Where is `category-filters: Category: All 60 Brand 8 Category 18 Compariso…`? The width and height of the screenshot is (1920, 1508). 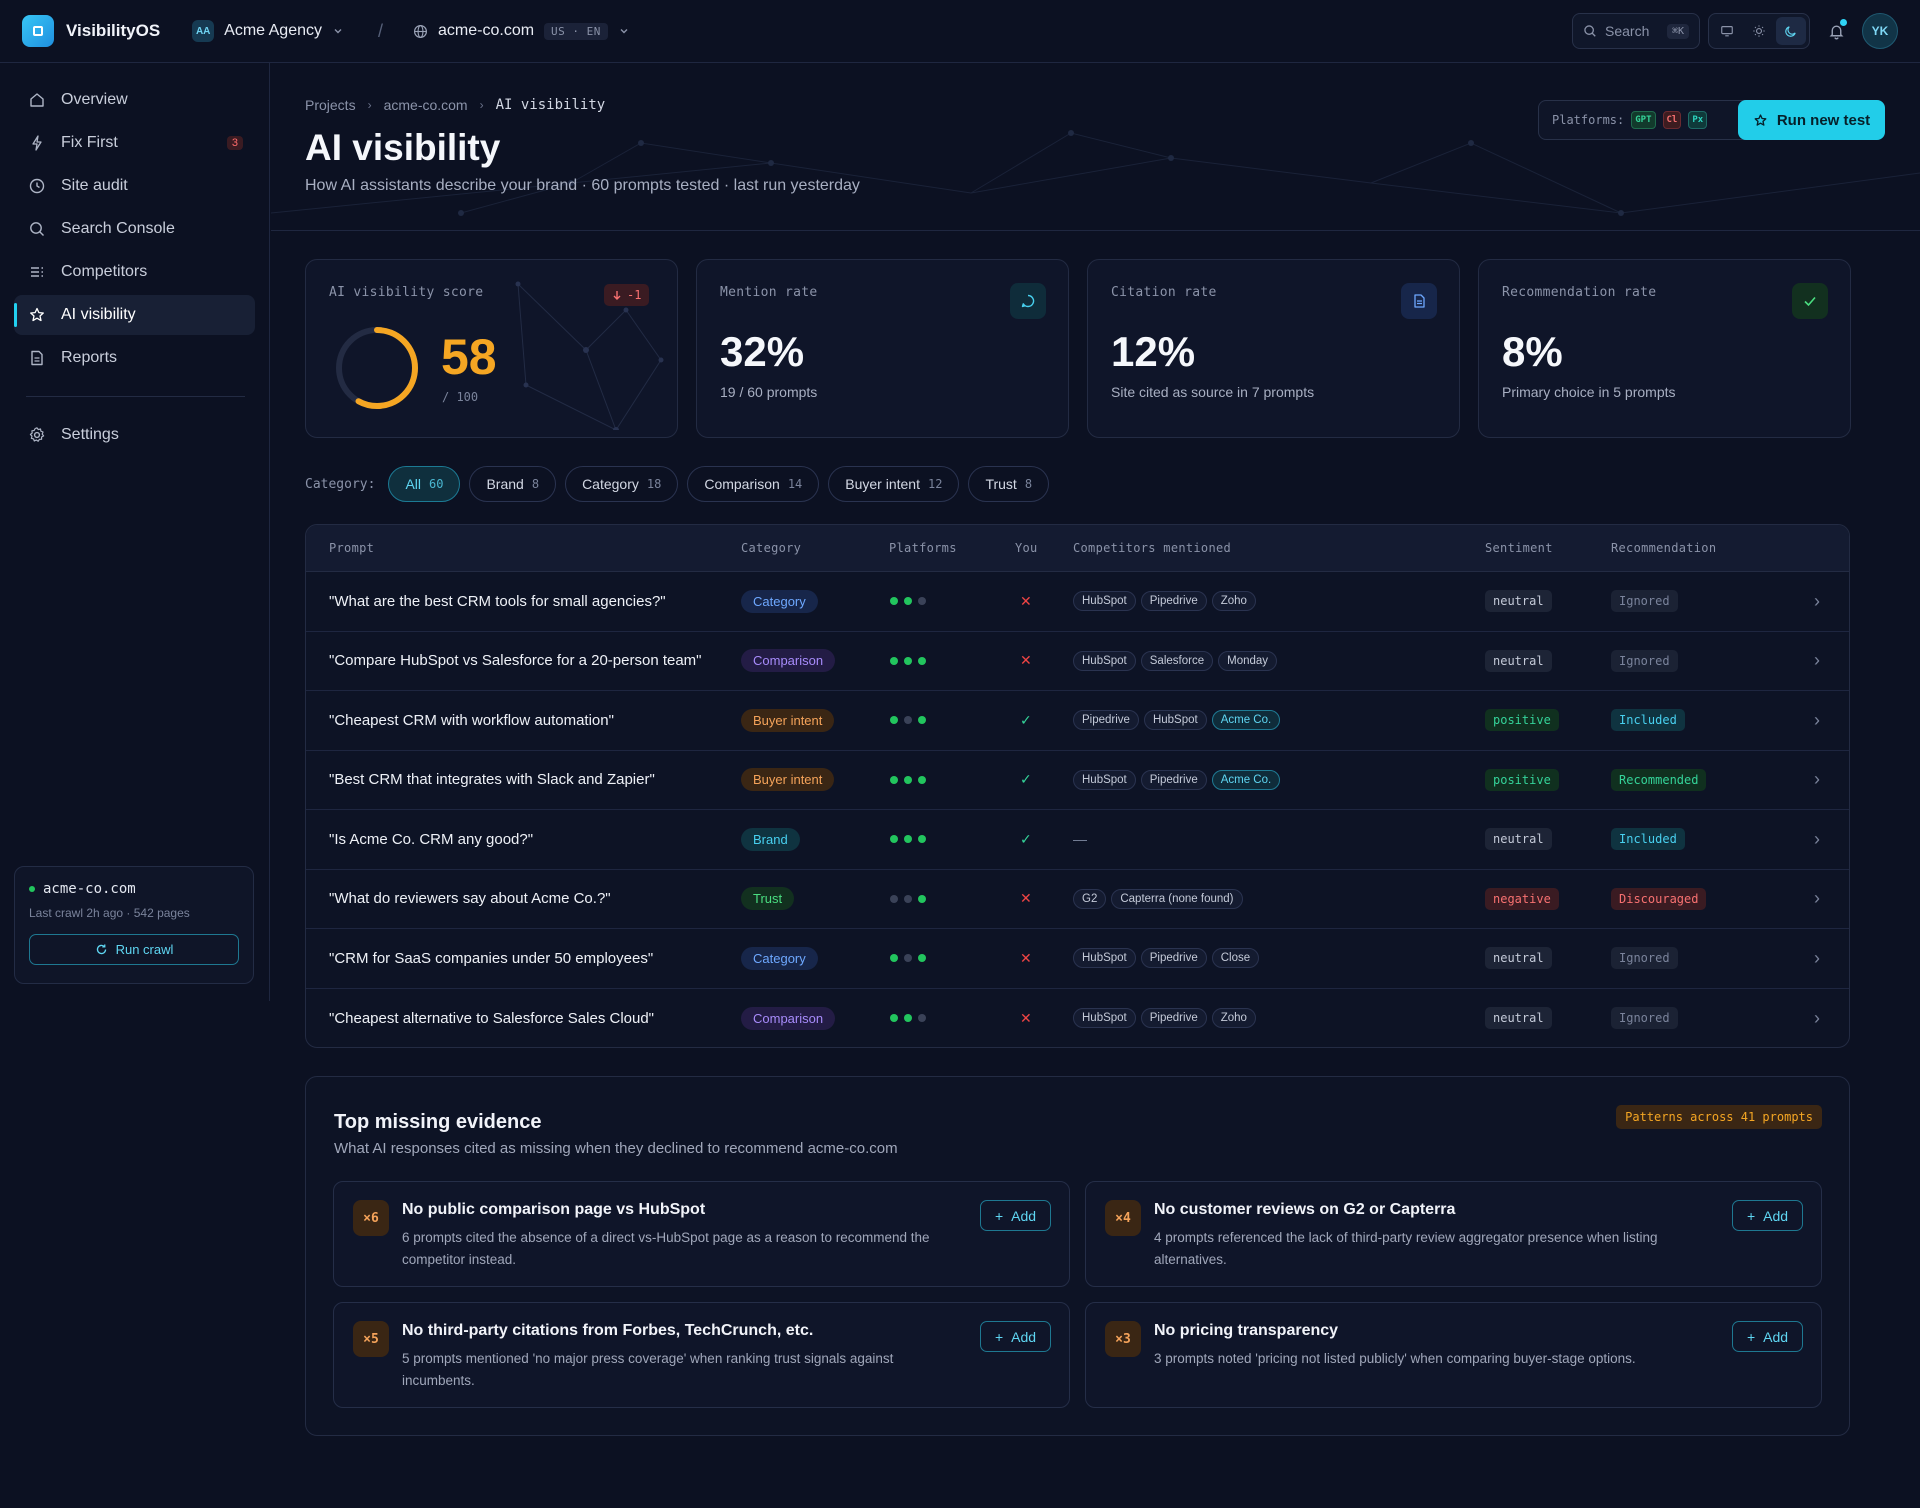 category-filters: Category: All 60 Brand 8 Category 18 Compariso… is located at coordinates (677, 484).